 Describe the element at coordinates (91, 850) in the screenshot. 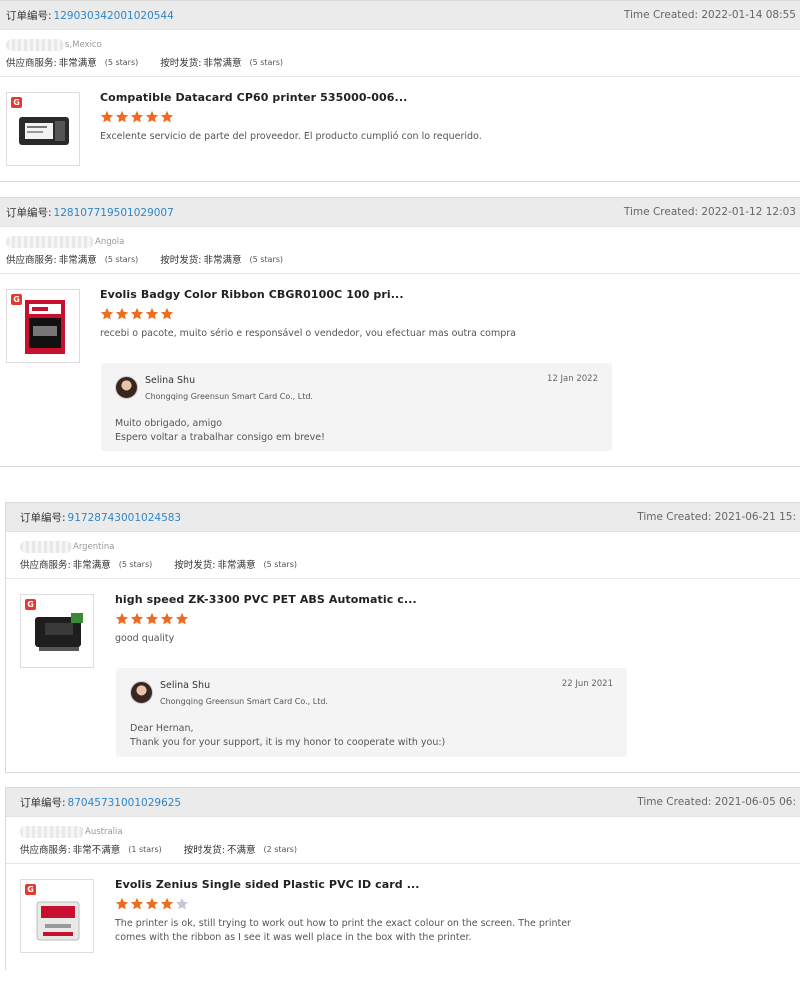

I see `supplier-service-rating: 供应商服务: 非常不满意 (1 stars)` at that location.